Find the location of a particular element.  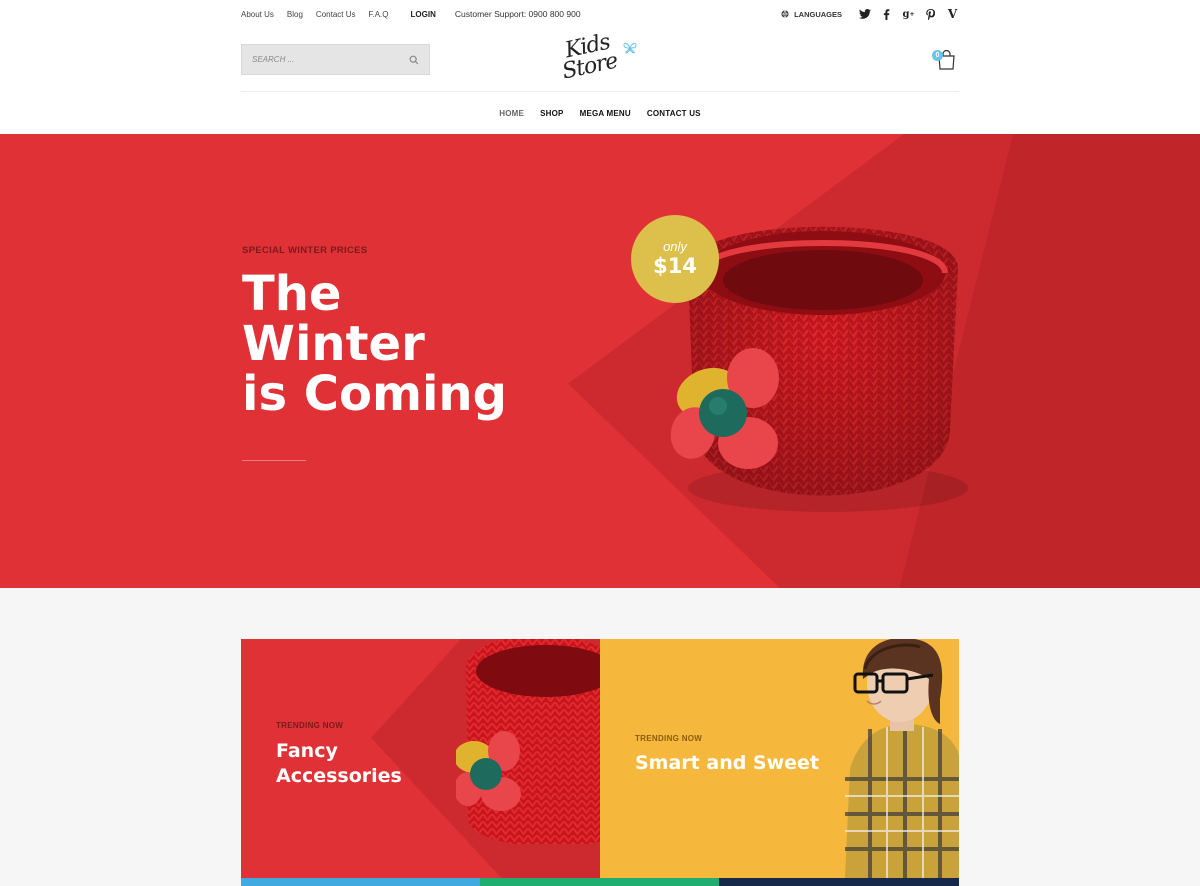

card-title: Smart and Sweet is located at coordinates (727, 763).